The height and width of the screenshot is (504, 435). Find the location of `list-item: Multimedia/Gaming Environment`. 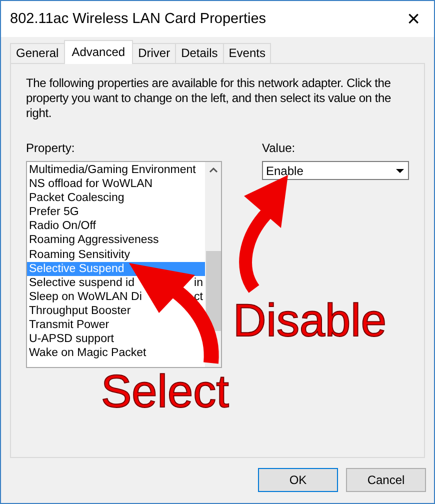

list-item: Multimedia/Gaming Environment is located at coordinates (116, 170).